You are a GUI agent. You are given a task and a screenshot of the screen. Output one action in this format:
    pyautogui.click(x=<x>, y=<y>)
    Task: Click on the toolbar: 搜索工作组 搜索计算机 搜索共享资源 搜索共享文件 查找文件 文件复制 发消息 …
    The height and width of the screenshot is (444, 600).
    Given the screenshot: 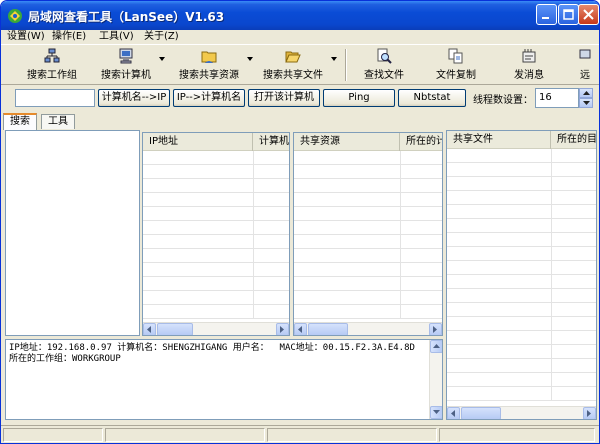 What is the action you would take?
    pyautogui.click(x=300, y=64)
    